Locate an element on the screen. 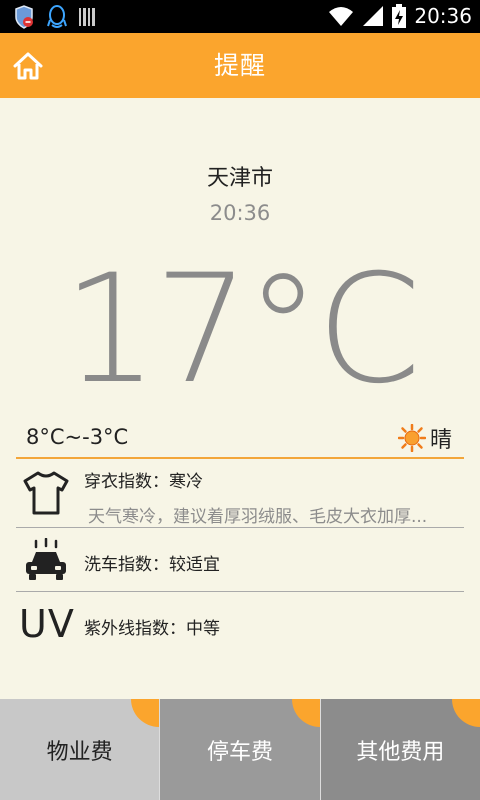 This screenshot has height=800, width=480. status-bar-right-icons: 20:36 is located at coordinates (400, 16).